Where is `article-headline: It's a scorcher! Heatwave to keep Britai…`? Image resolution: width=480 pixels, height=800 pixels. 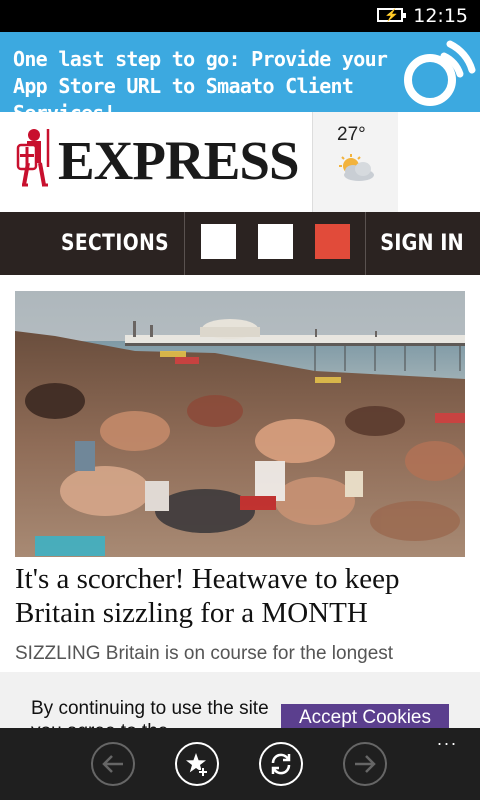 article-headline: It's a scorcher! Heatwave to keep Britai… is located at coordinates (242, 596).